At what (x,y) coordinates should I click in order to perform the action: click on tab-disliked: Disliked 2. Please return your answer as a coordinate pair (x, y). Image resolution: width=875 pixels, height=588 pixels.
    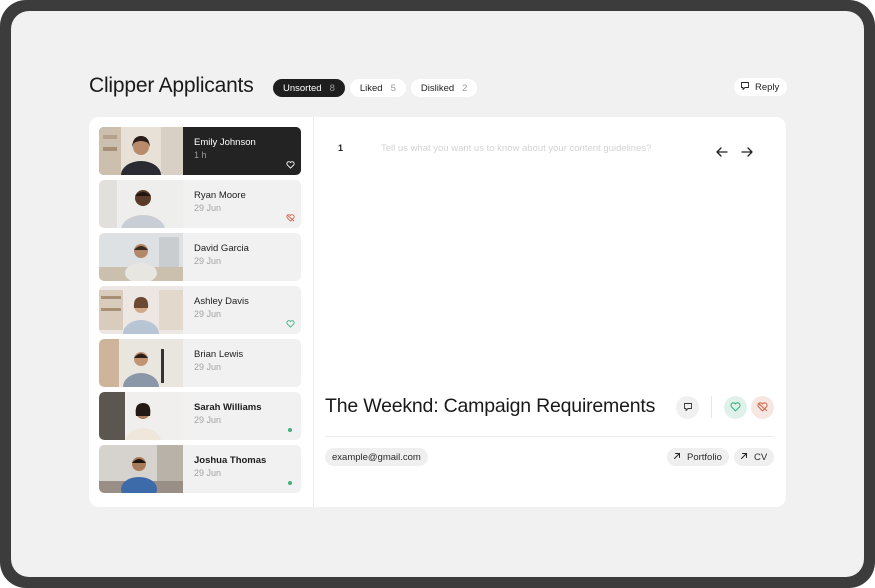
    Looking at the image, I should click on (444, 88).